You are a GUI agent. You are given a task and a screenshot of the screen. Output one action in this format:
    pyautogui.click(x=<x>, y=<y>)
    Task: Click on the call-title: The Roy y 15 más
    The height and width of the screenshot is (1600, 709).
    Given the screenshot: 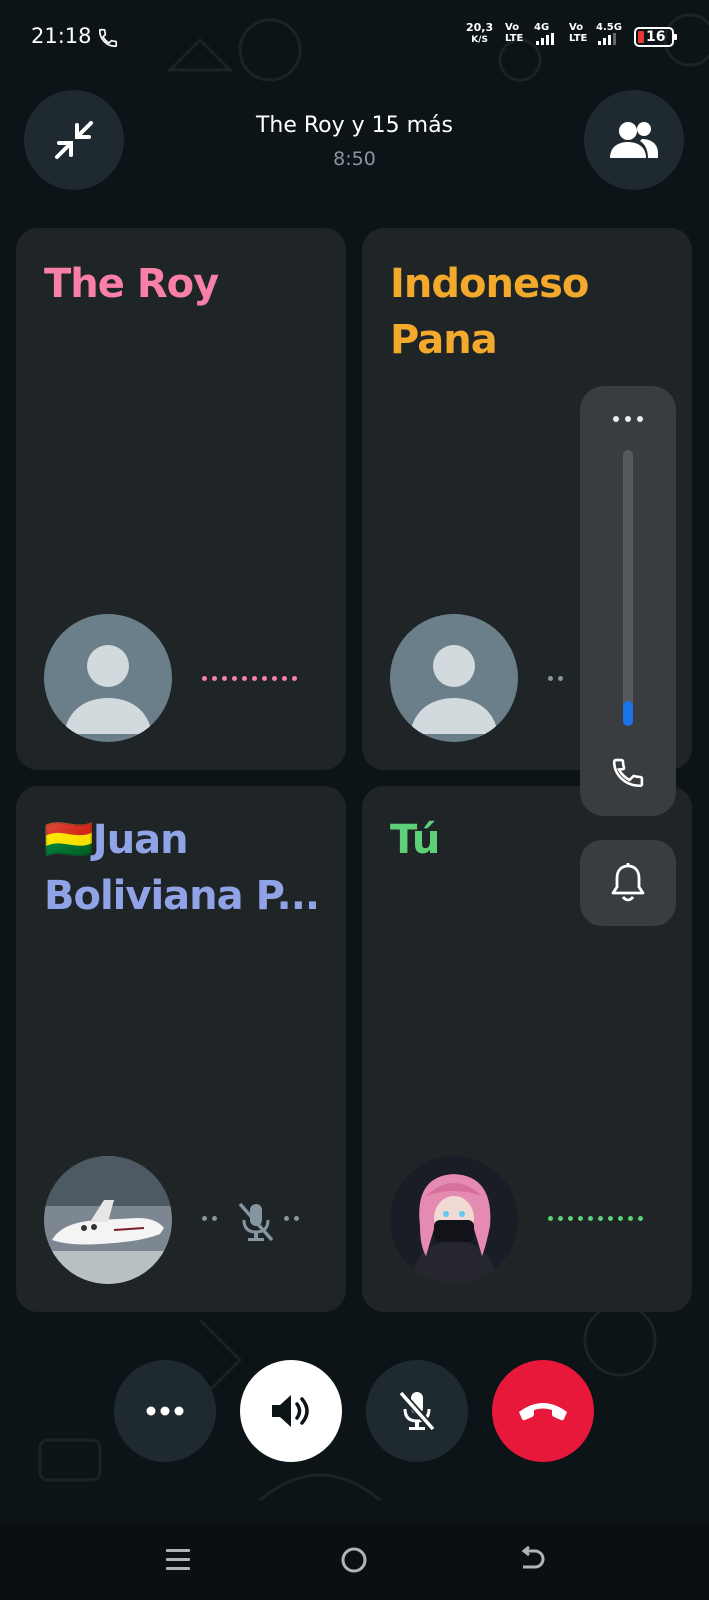 What is the action you would take?
    pyautogui.click(x=354, y=125)
    